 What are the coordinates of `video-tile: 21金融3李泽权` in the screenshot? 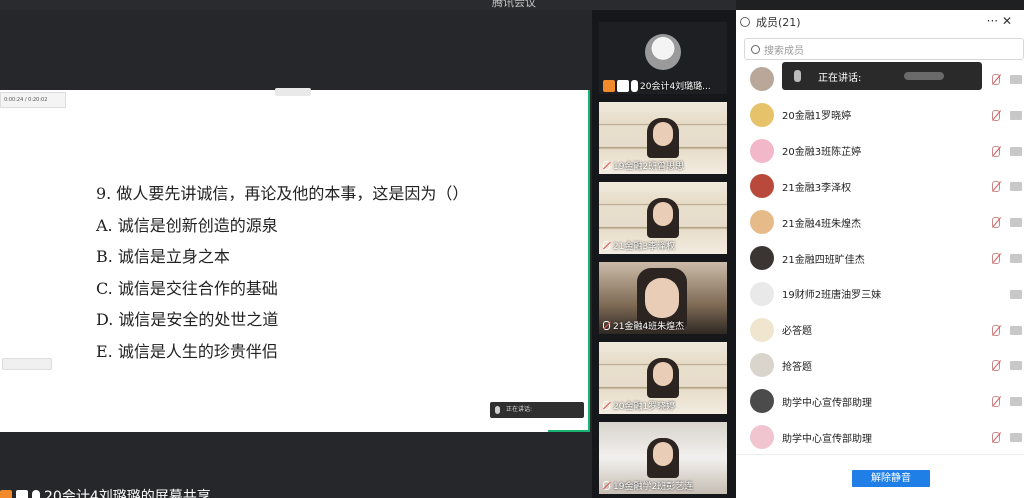 It's located at (663, 218).